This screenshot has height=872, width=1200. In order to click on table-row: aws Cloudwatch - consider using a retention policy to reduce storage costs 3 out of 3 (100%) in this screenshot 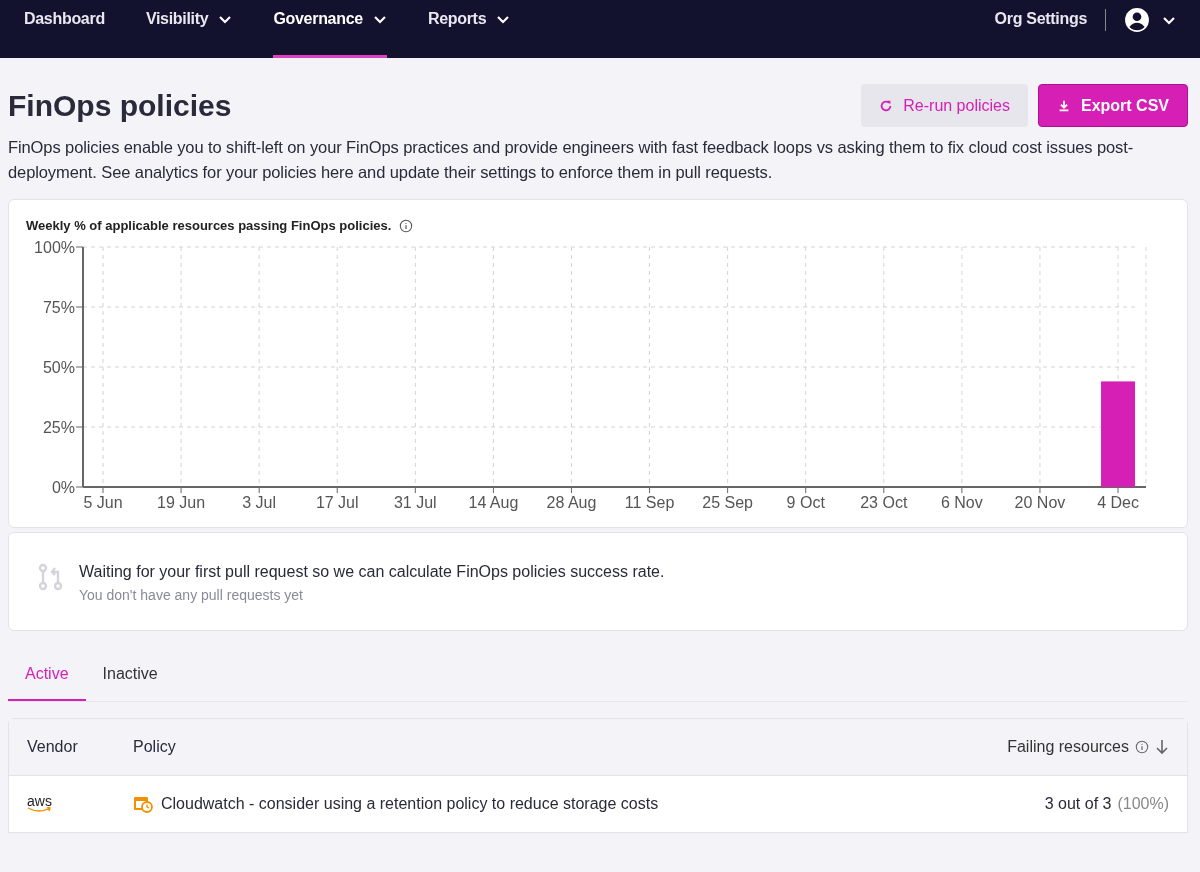, I will do `click(598, 804)`.